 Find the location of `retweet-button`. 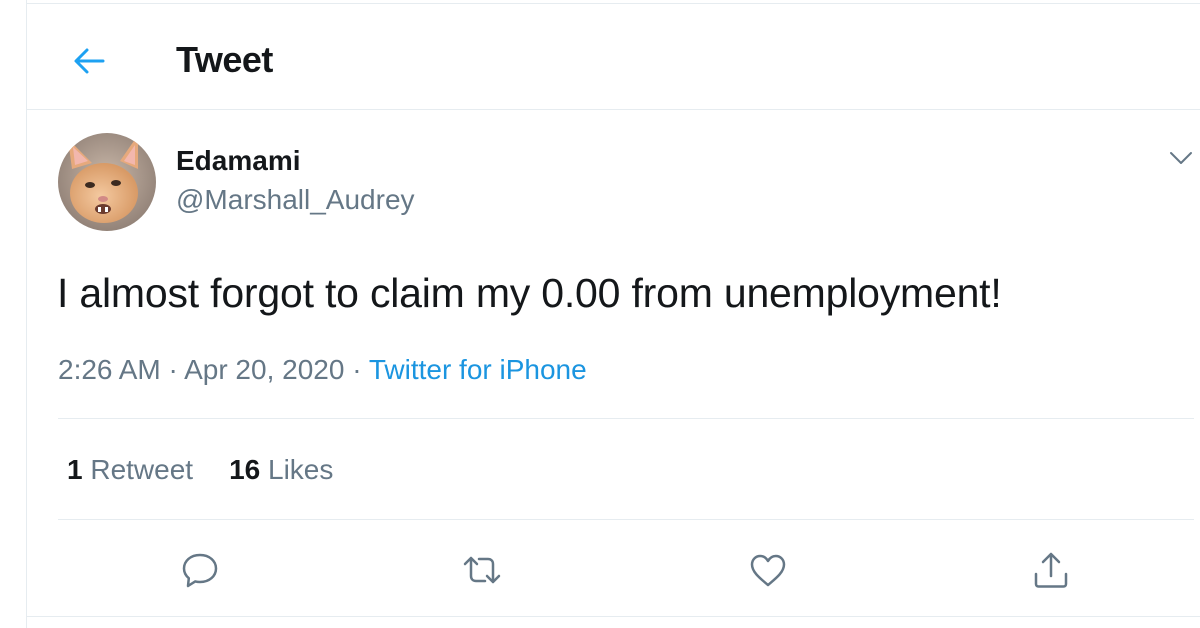

retweet-button is located at coordinates (482, 570).